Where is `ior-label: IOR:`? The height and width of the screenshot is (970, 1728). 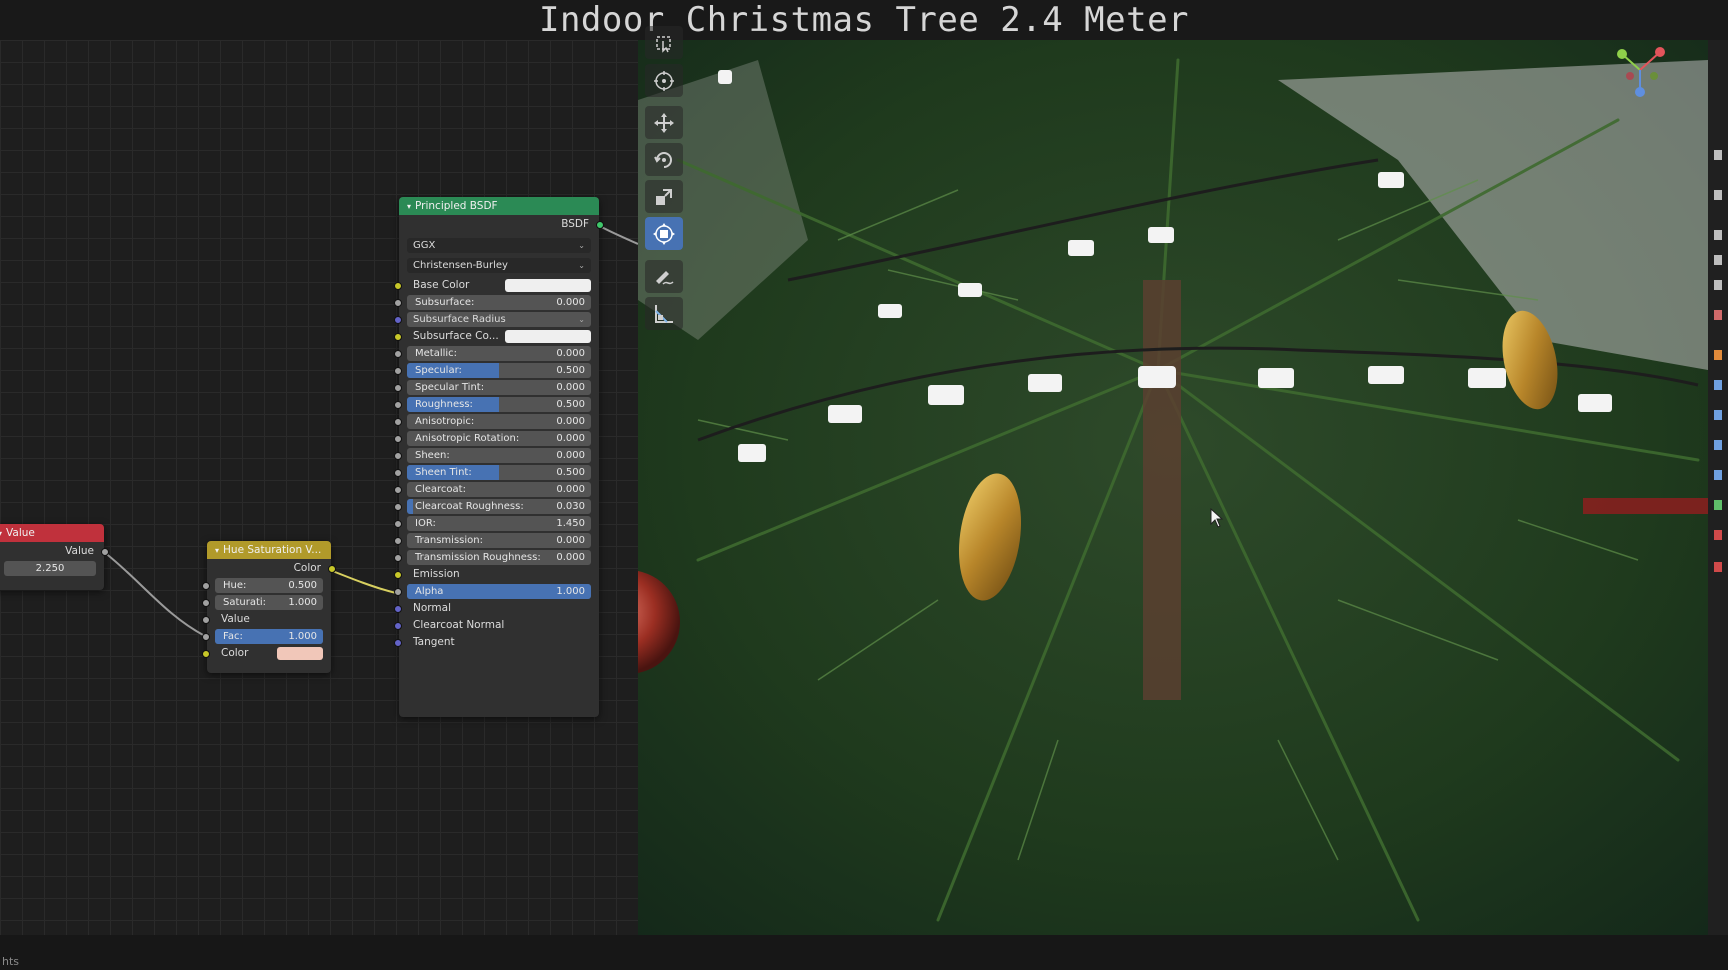
ior-label: IOR: is located at coordinates (425, 523).